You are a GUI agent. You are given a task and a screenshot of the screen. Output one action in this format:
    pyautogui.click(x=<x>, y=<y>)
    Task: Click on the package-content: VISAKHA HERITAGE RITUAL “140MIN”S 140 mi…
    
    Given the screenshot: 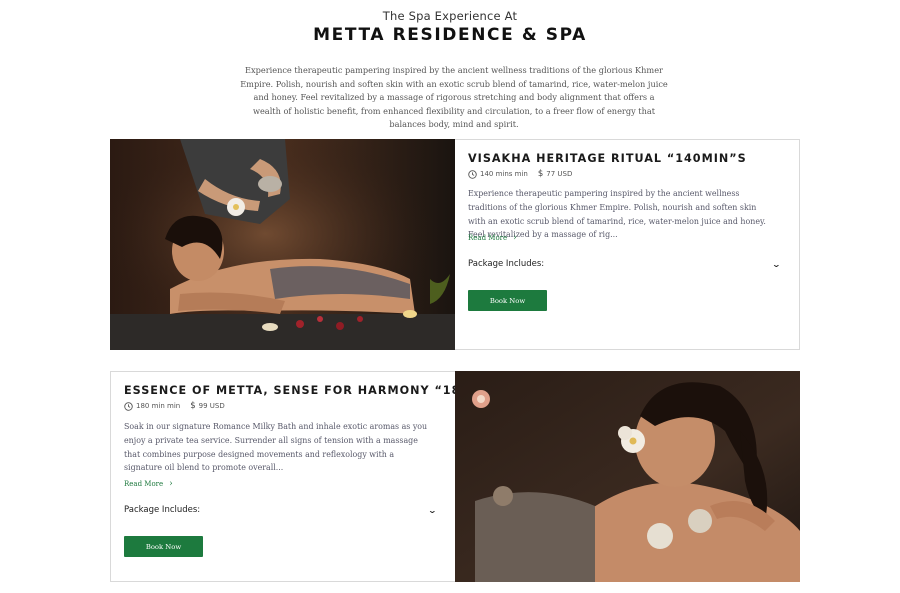 What is the action you would take?
    pyautogui.click(x=640, y=244)
    